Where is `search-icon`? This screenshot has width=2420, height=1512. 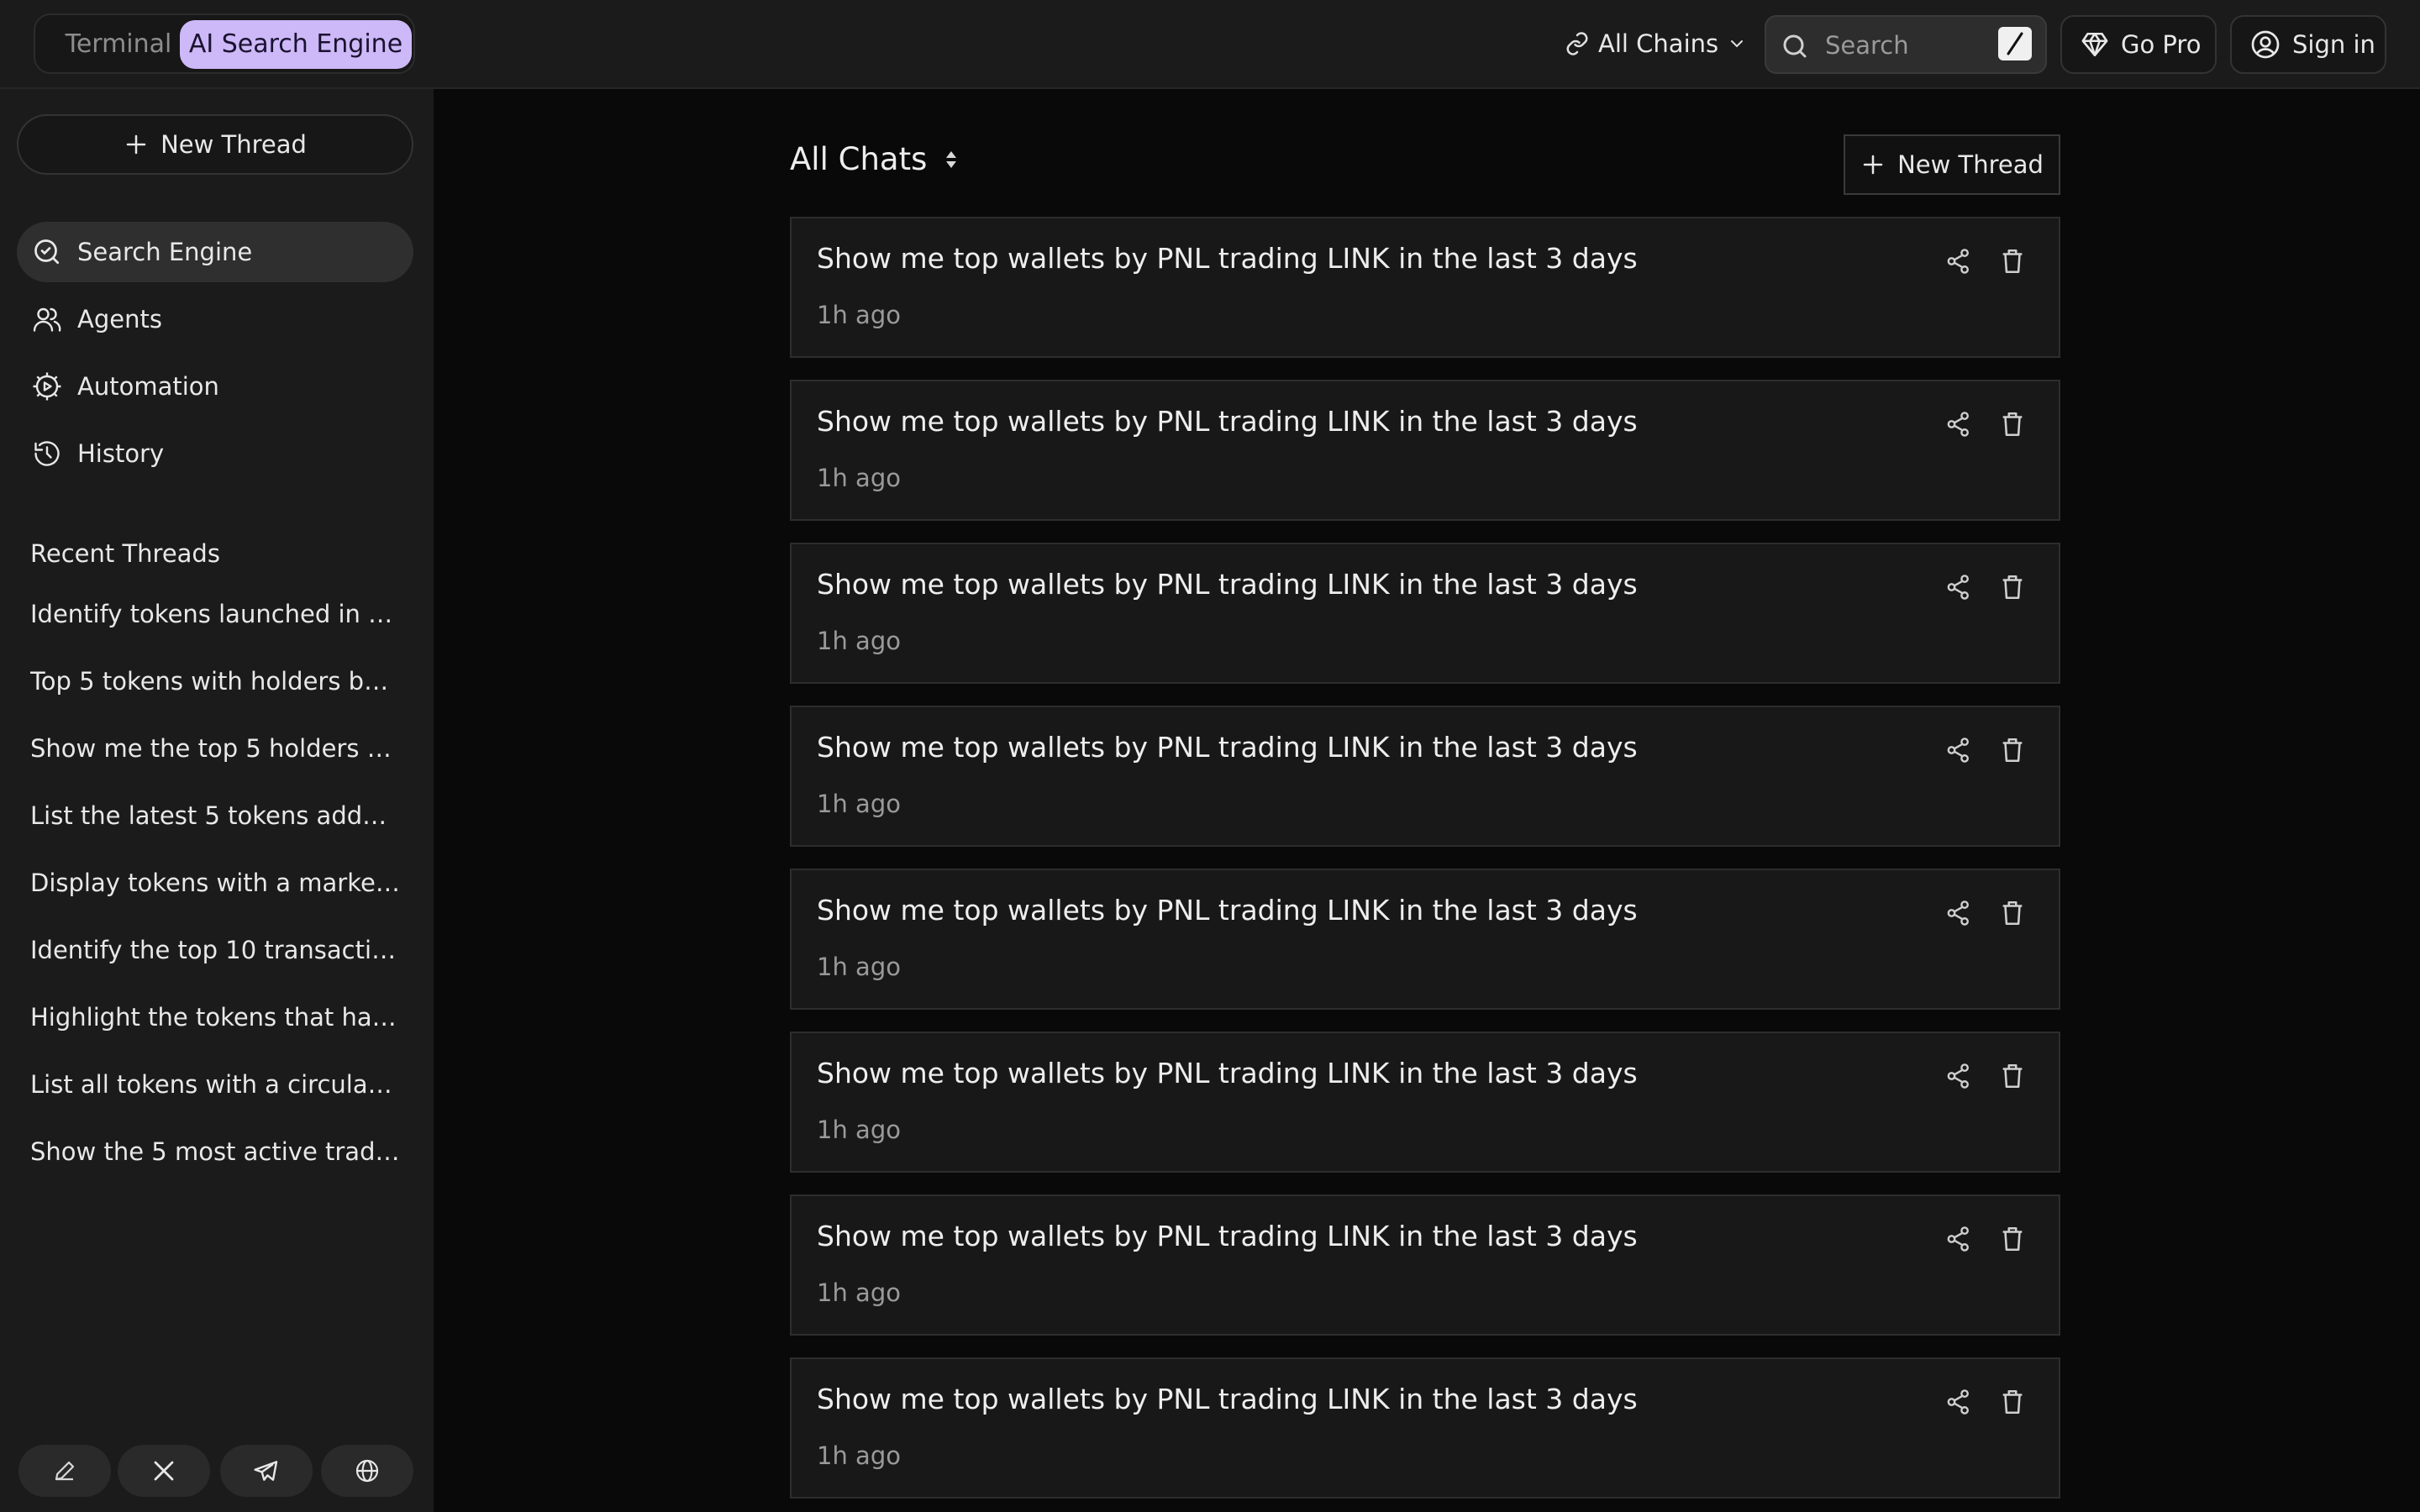 search-icon is located at coordinates (1795, 46).